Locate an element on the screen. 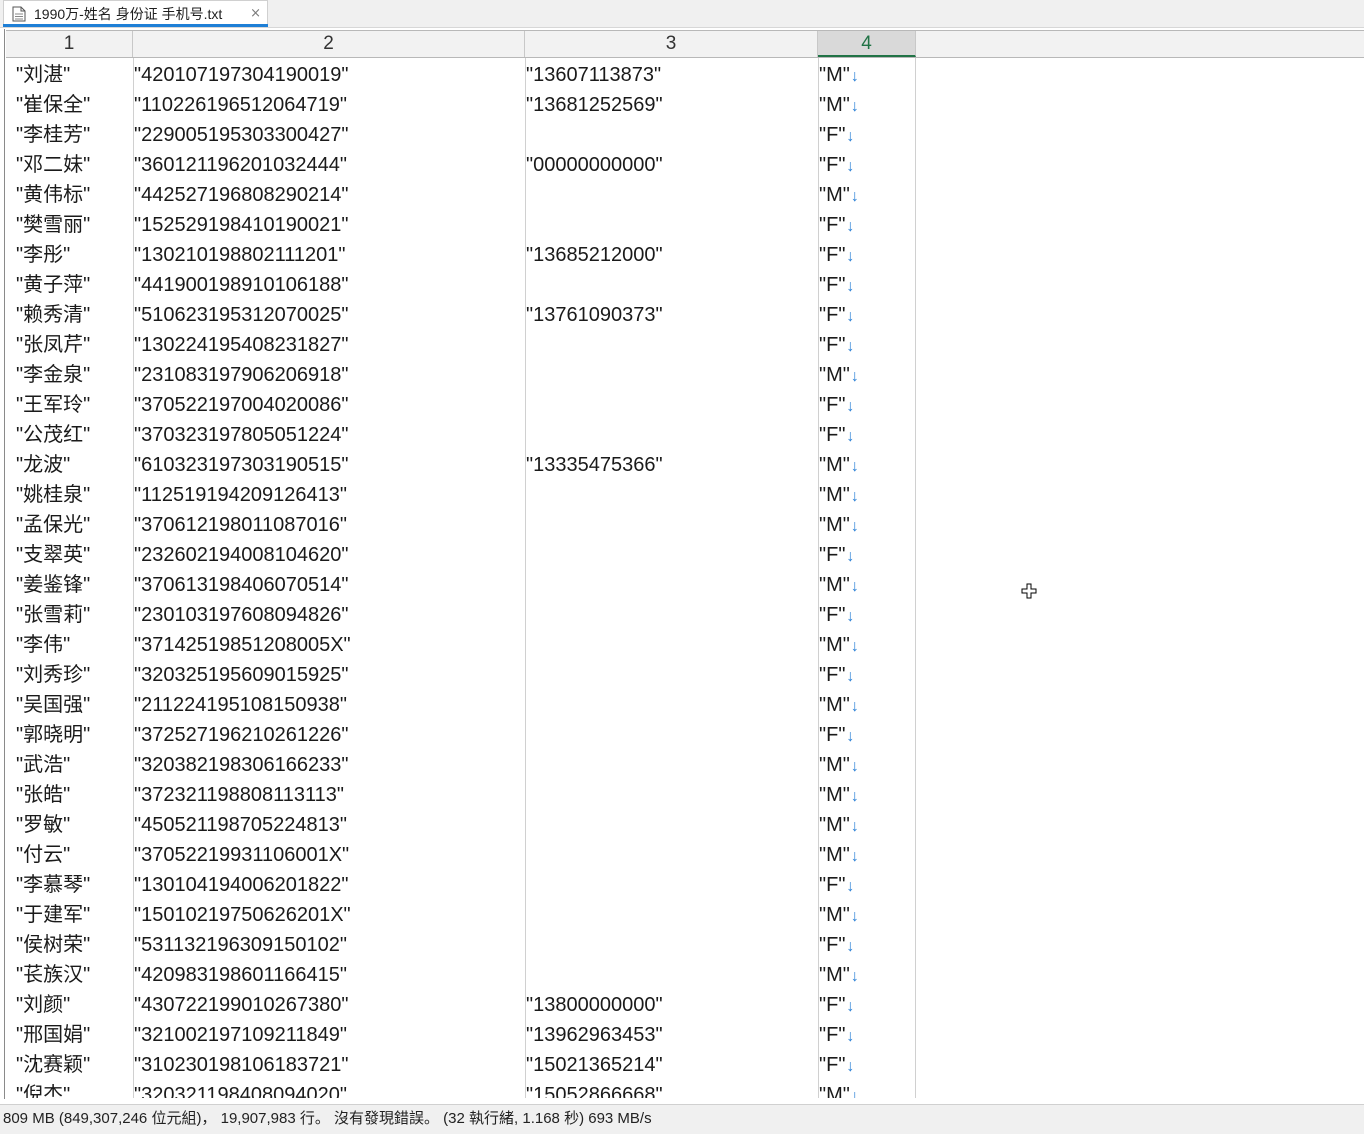 This screenshot has height=1134, width=1364. table-row: "李慕琴" "130104194006201822" "F"↓ is located at coordinates (682, 885).